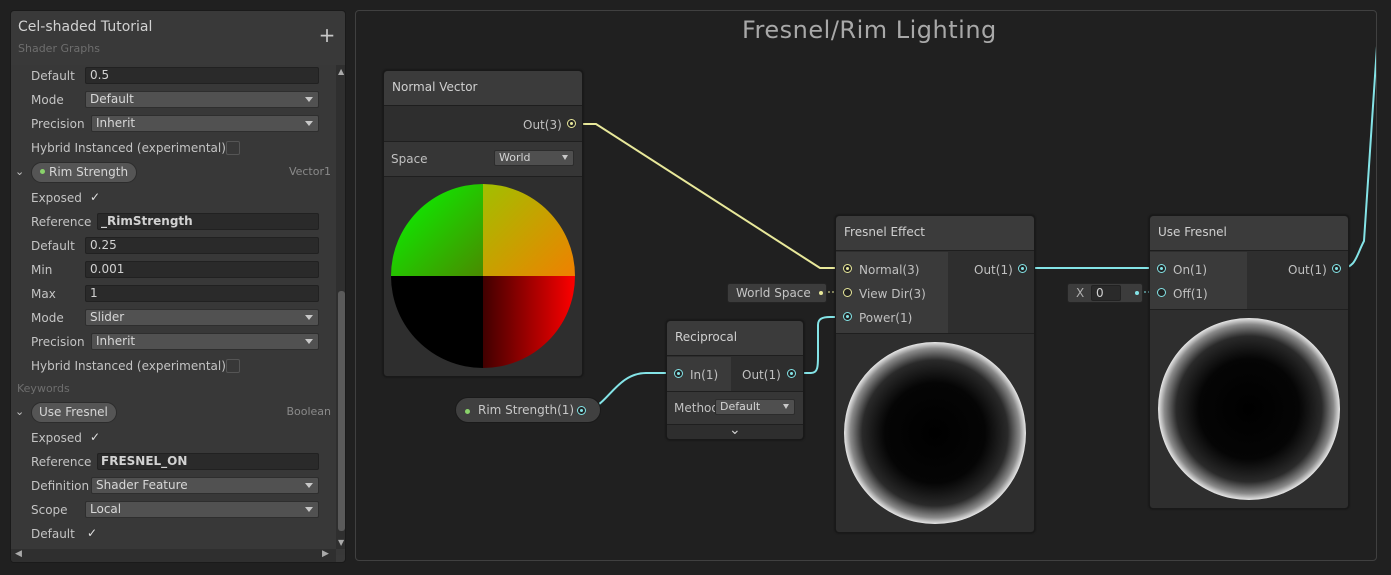 The image size is (1391, 575). Describe the element at coordinates (1161, 292) in the screenshot. I see `input-port-off` at that location.